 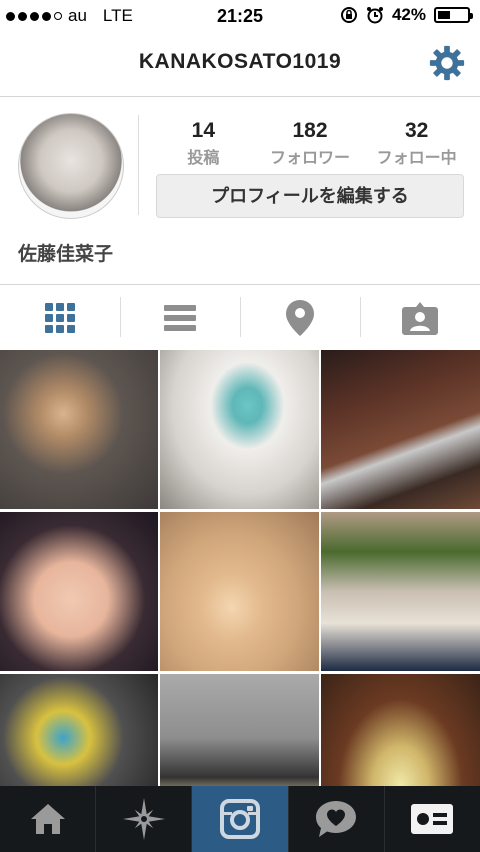 What do you see at coordinates (453, 15) in the screenshot?
I see `battery-icon` at bounding box center [453, 15].